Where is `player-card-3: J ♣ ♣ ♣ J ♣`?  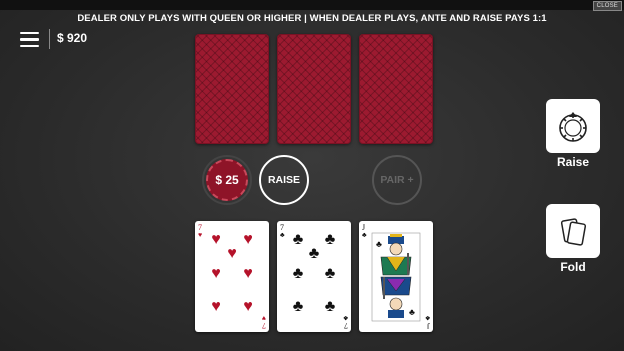
player-card-3: J ♣ ♣ ♣ J ♣ is located at coordinates (396, 276).